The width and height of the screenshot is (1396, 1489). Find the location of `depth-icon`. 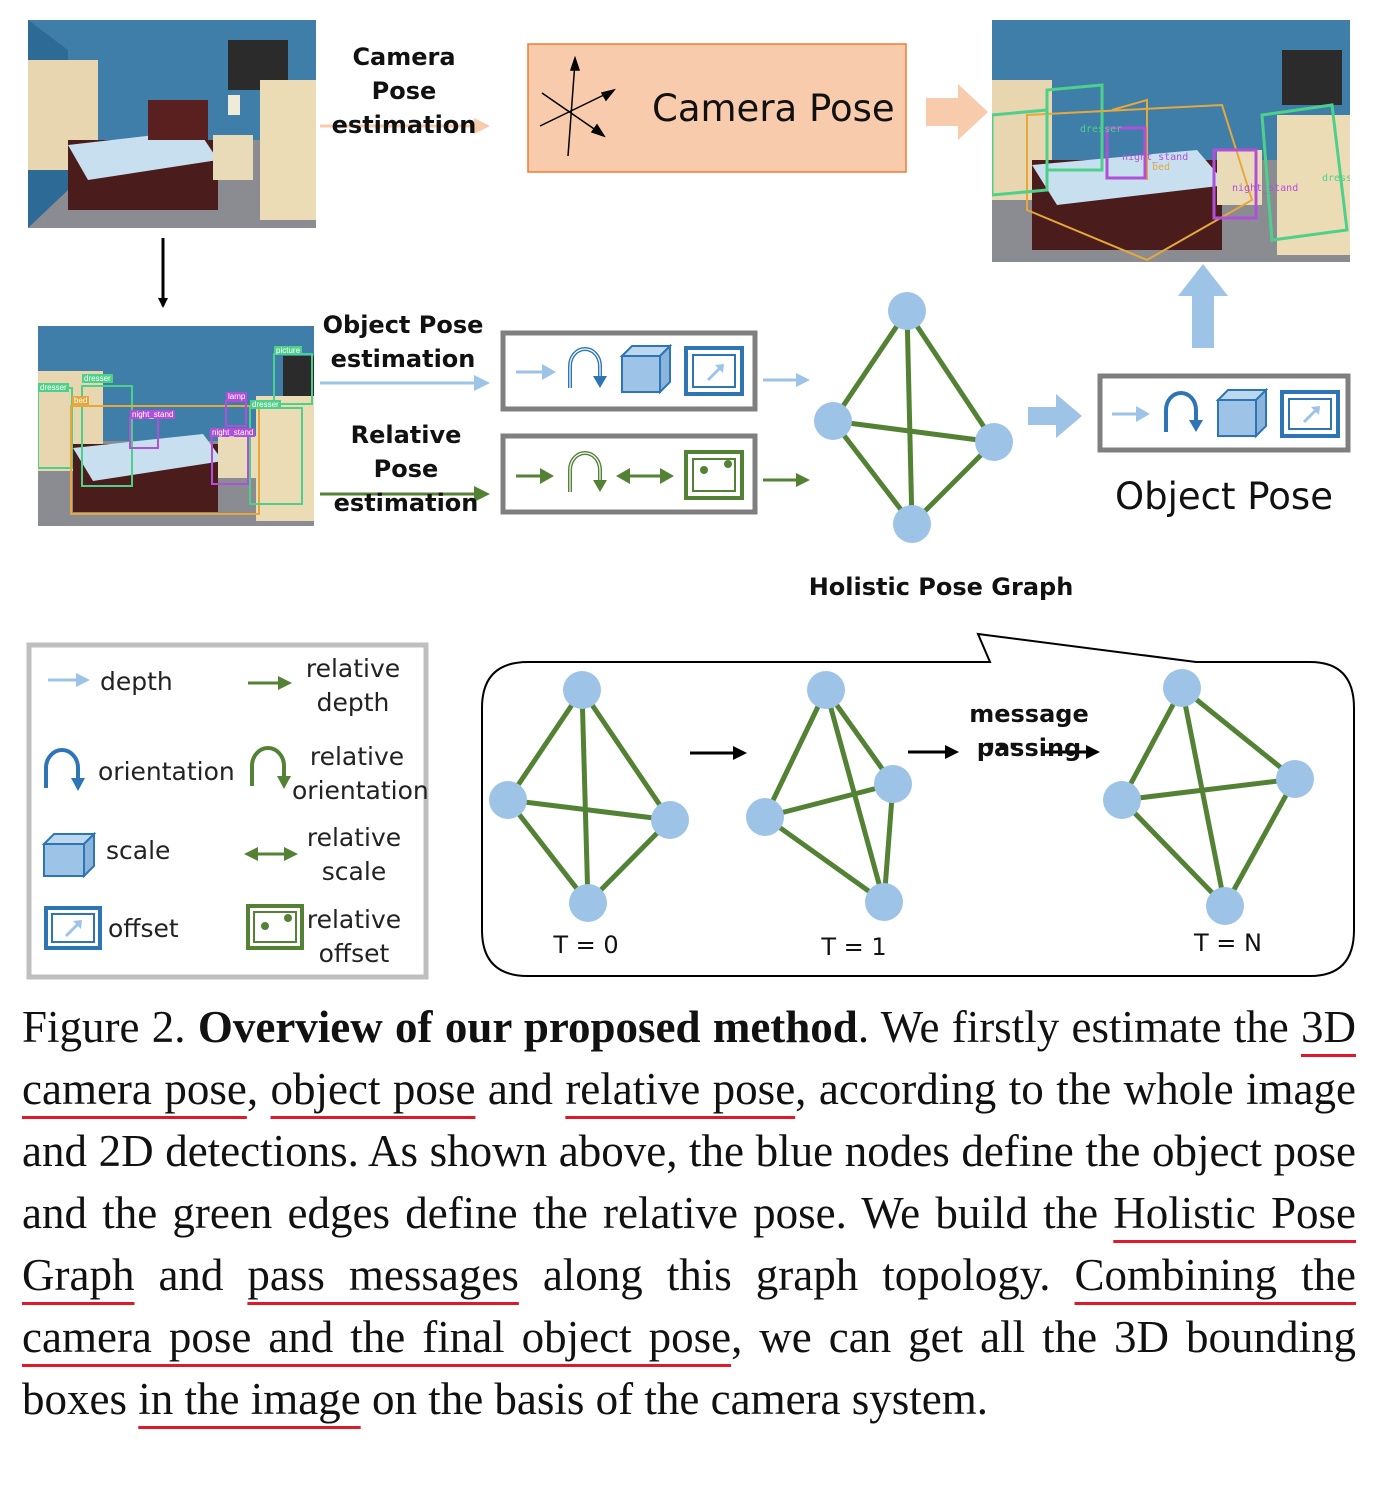

depth-icon is located at coordinates (536, 372).